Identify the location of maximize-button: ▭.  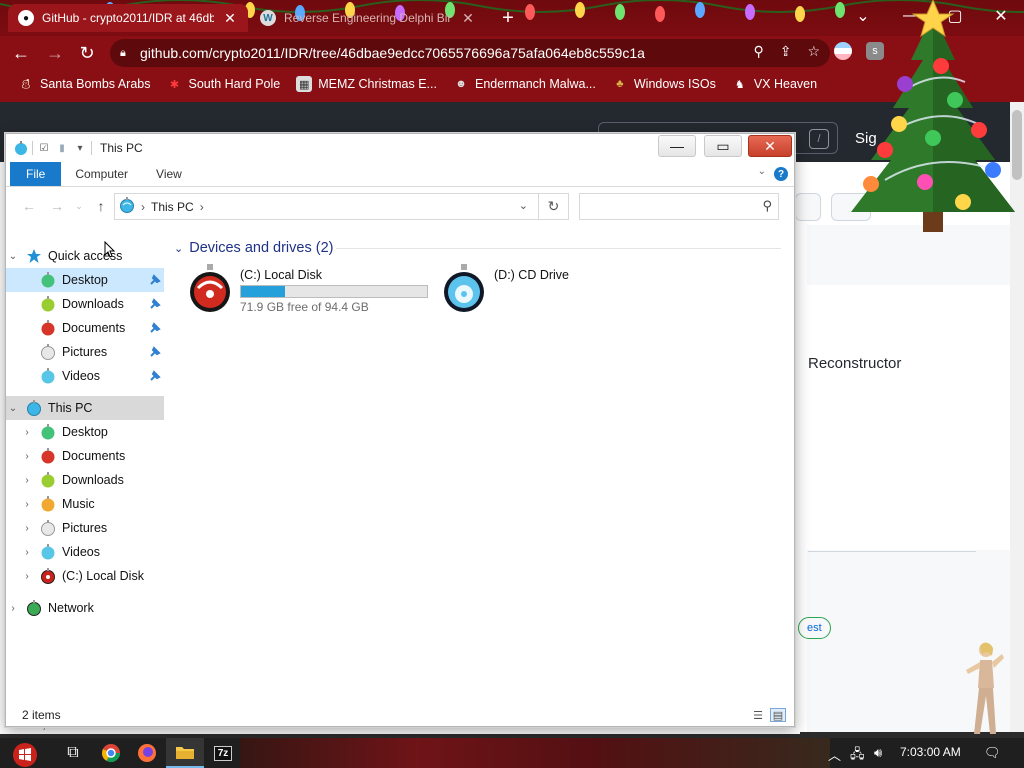
(723, 146).